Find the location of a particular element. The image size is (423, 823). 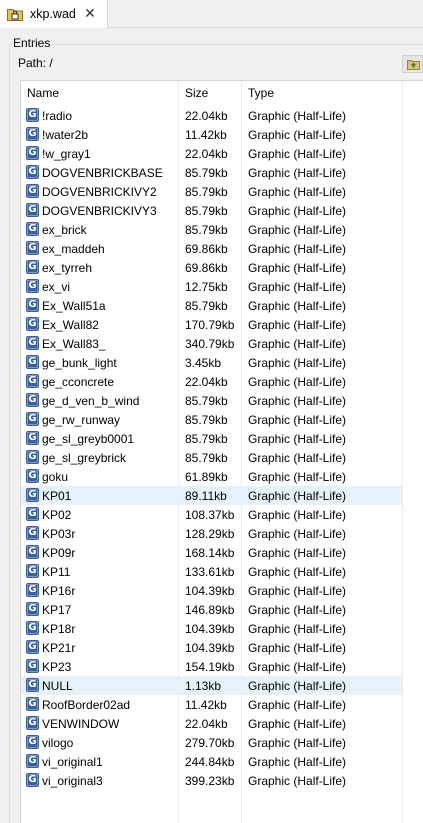

folder-up-button is located at coordinates (412, 64).